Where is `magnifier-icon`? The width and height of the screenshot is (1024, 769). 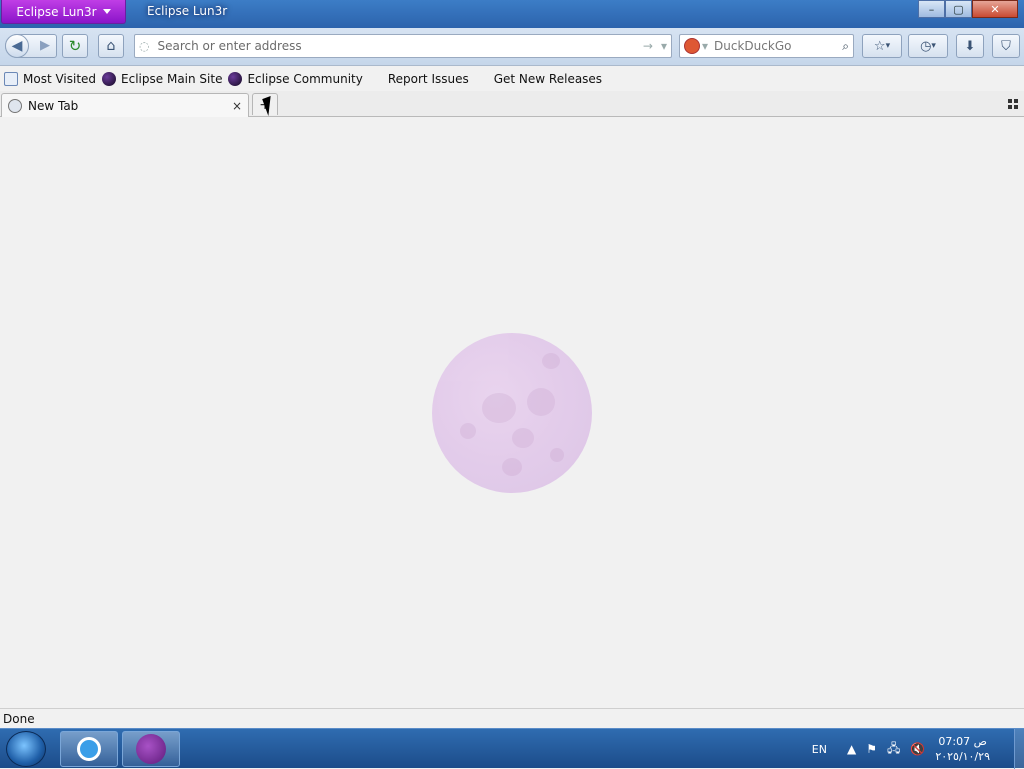
magnifier-icon is located at coordinates (89, 749).